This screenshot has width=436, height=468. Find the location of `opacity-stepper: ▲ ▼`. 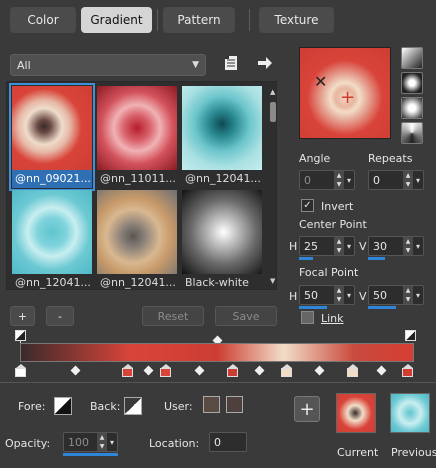

opacity-stepper: ▲ ▼ is located at coordinates (102, 442).